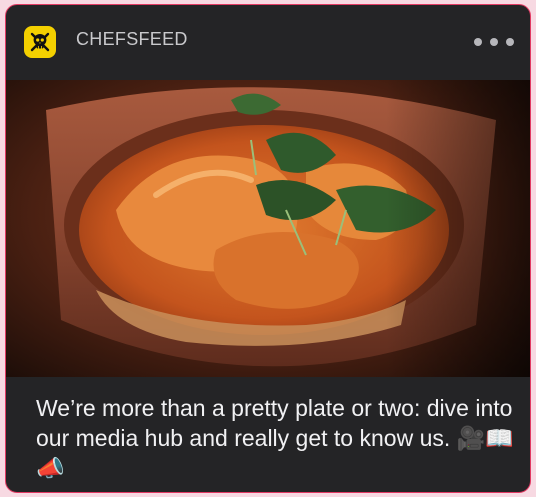  What do you see at coordinates (268, 42) in the screenshot?
I see `notification-header: CHEFSFEED` at bounding box center [268, 42].